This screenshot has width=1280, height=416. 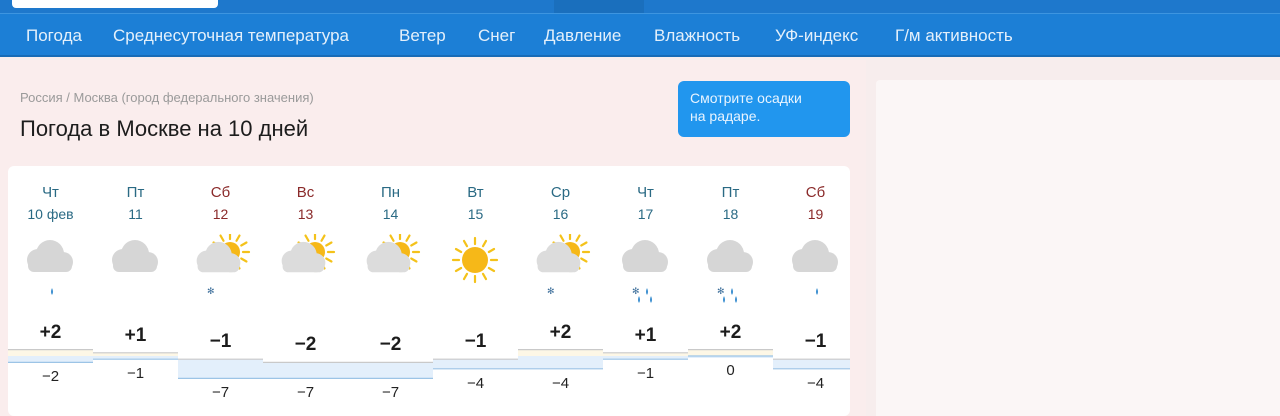 I want to click on day-column: Пт 18 ✻ +2 0, so click(x=730, y=291).